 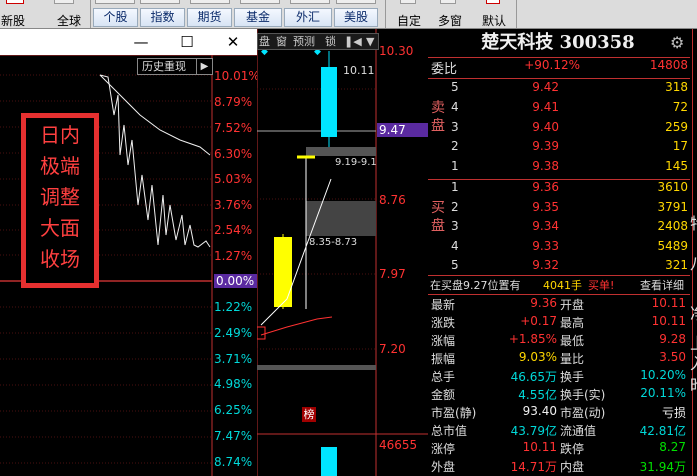 What do you see at coordinates (450, 20) in the screenshot?
I see `toolbar-multi-window: 多窗` at bounding box center [450, 20].